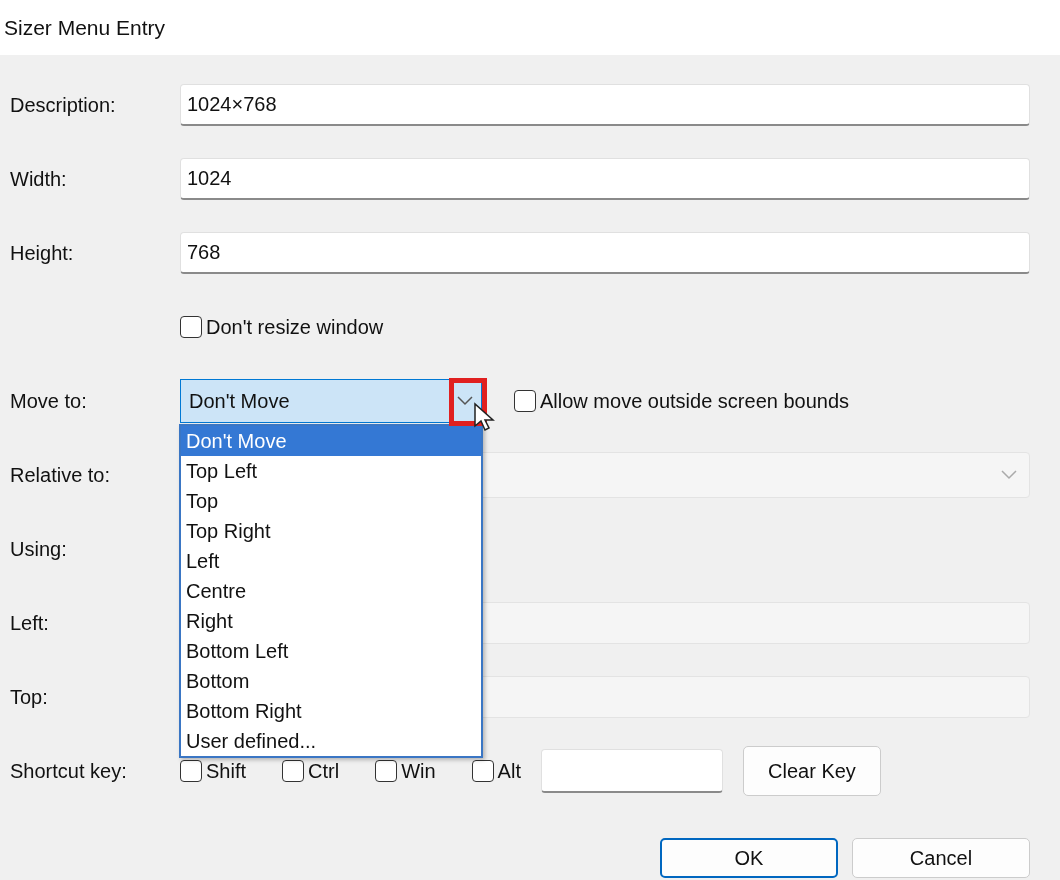  I want to click on clear-key-button: Clear Key, so click(811, 771).